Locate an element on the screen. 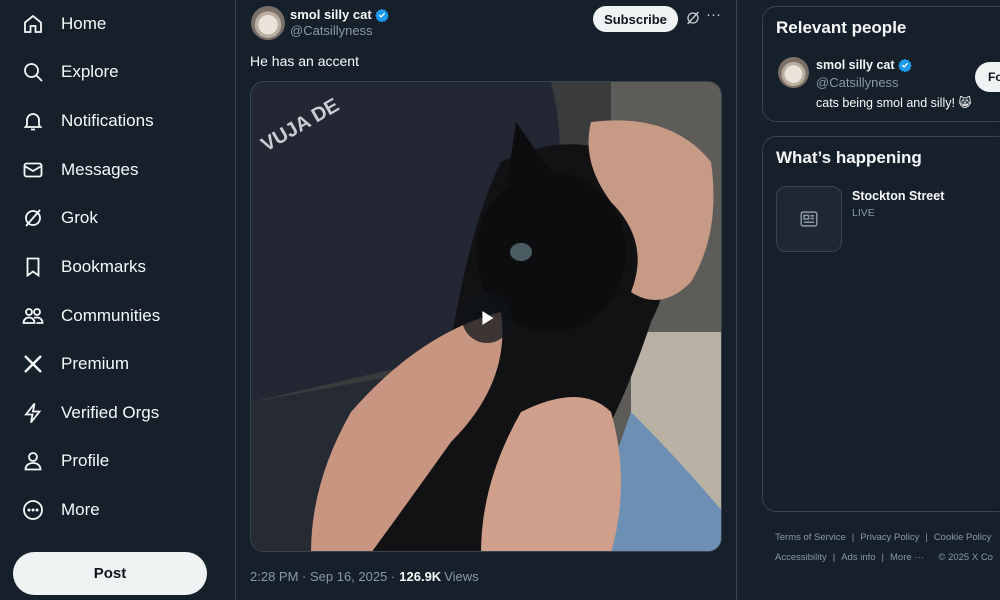 This screenshot has height=600, width=1000. trend-thumbnail is located at coordinates (809, 219).